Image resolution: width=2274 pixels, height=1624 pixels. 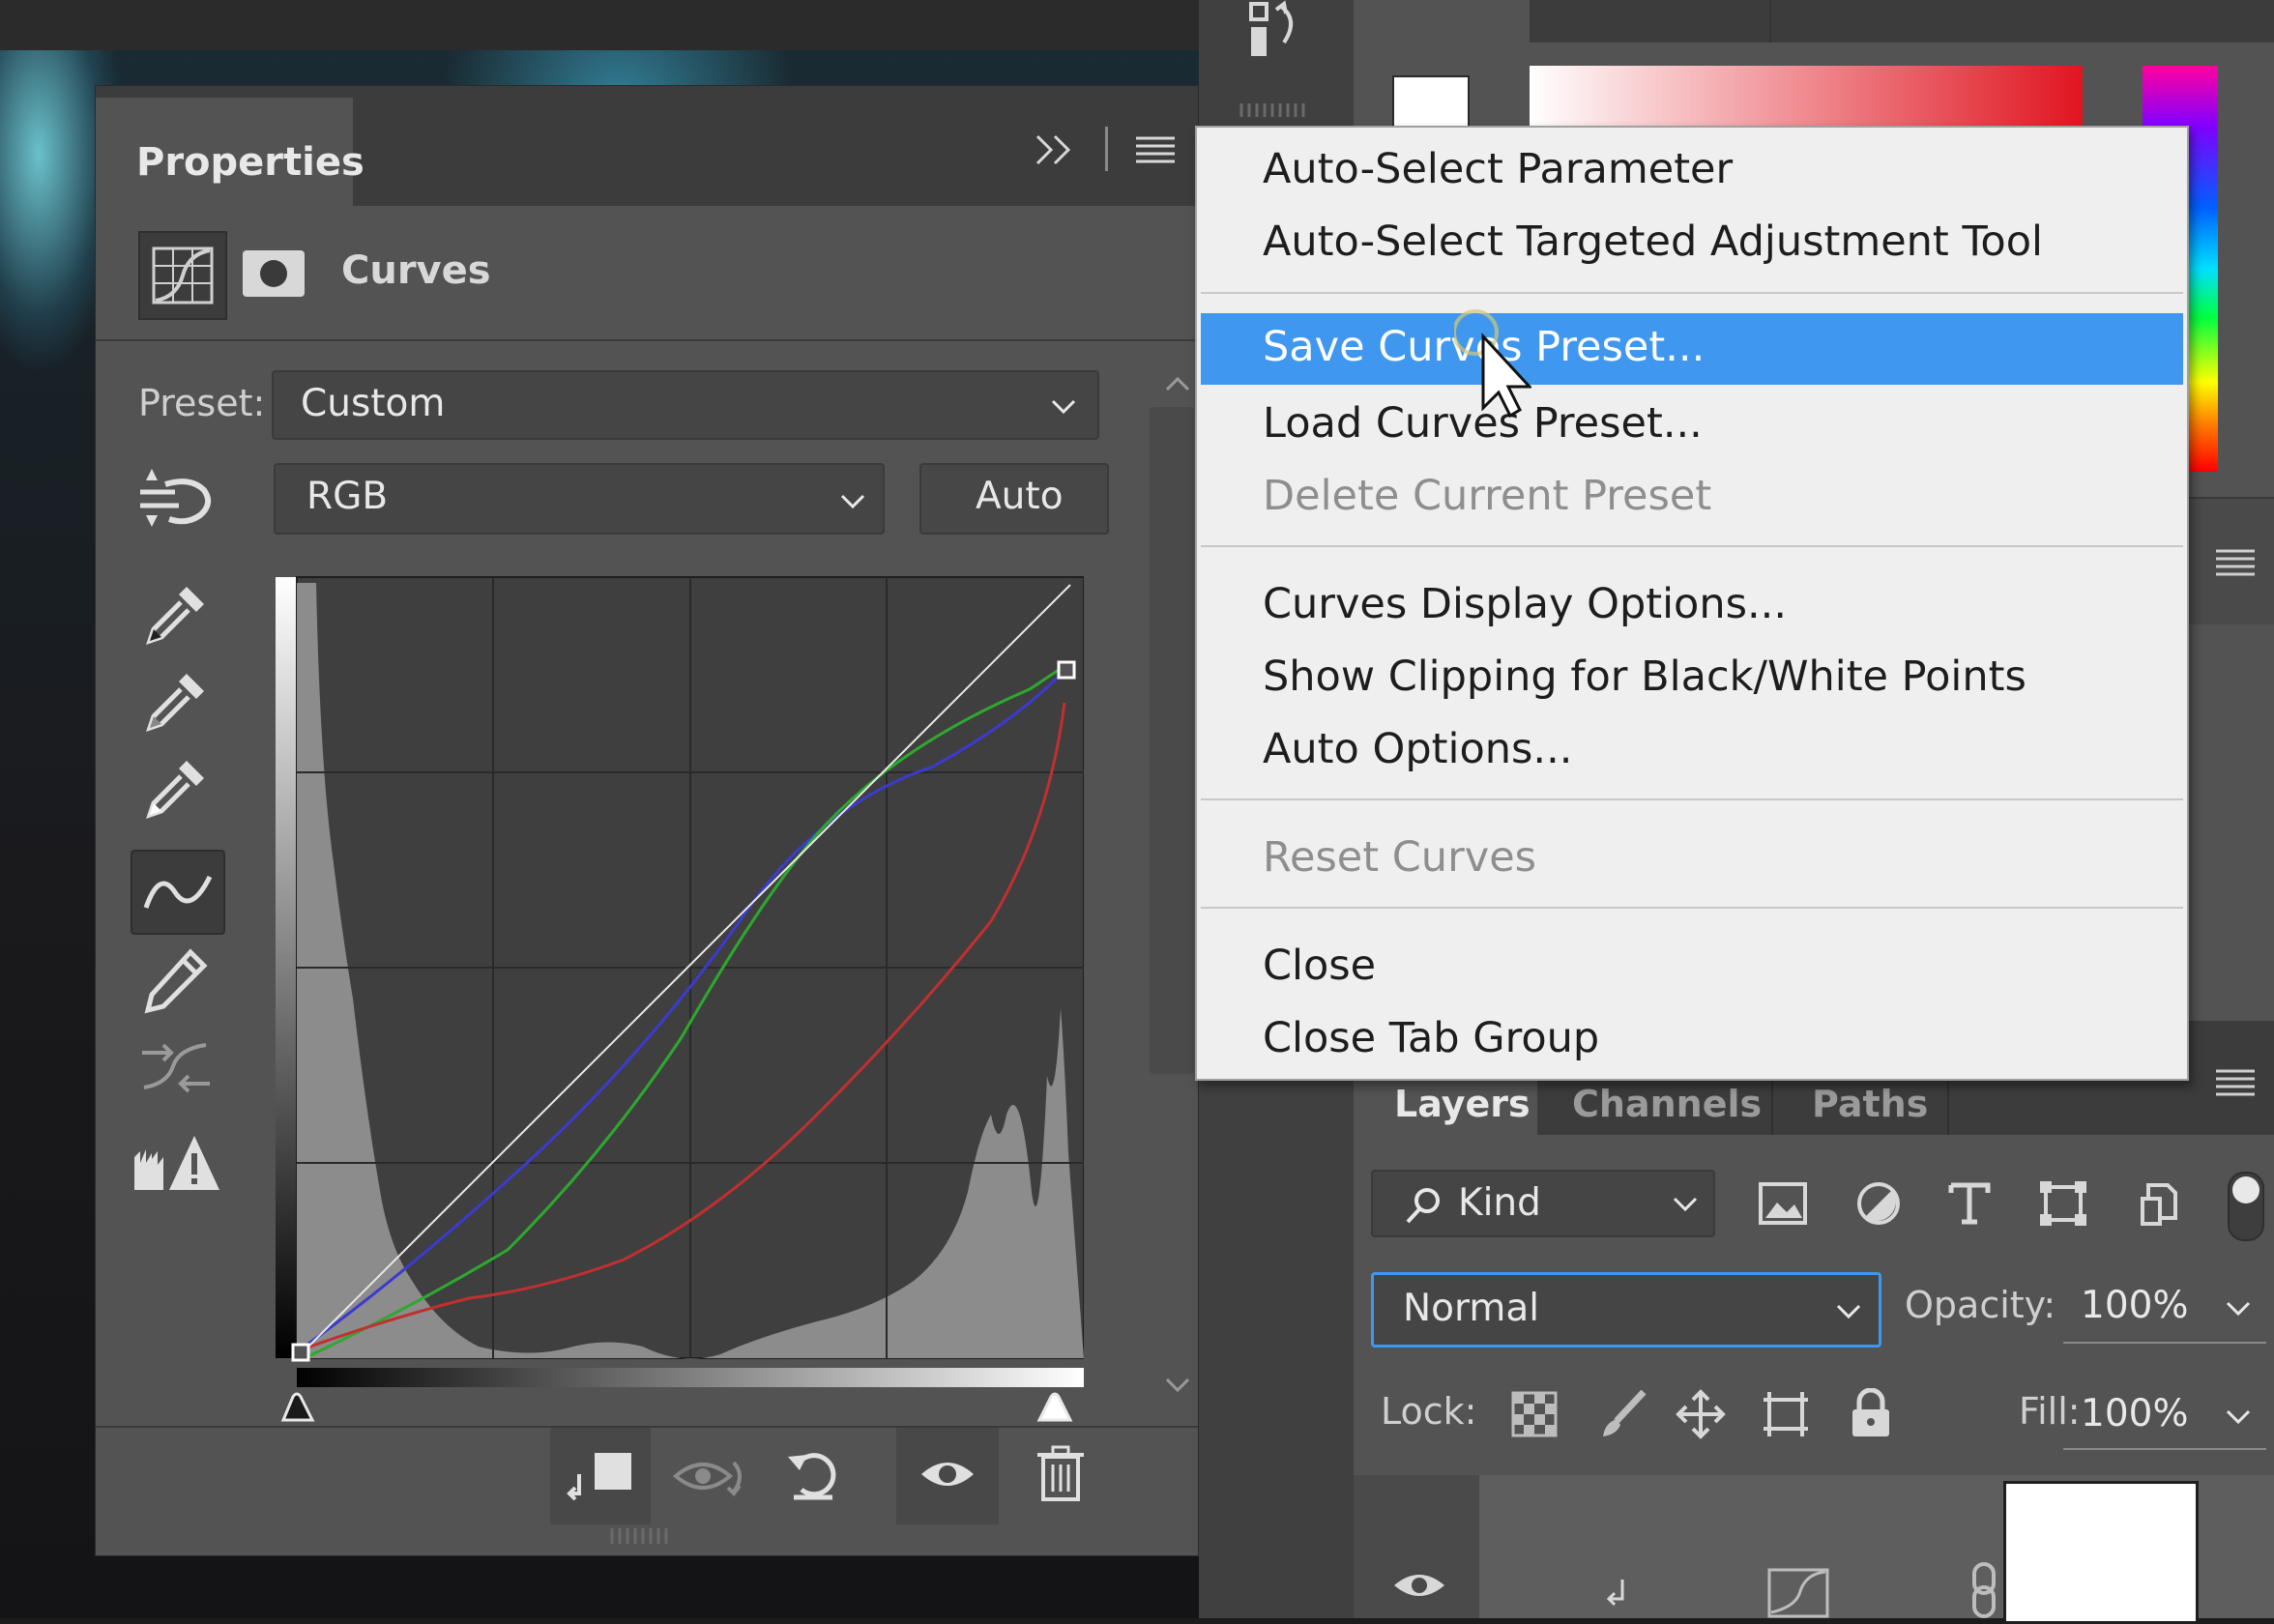 I want to click on menu-item-label: Delete Current Preset, so click(x=1487, y=496).